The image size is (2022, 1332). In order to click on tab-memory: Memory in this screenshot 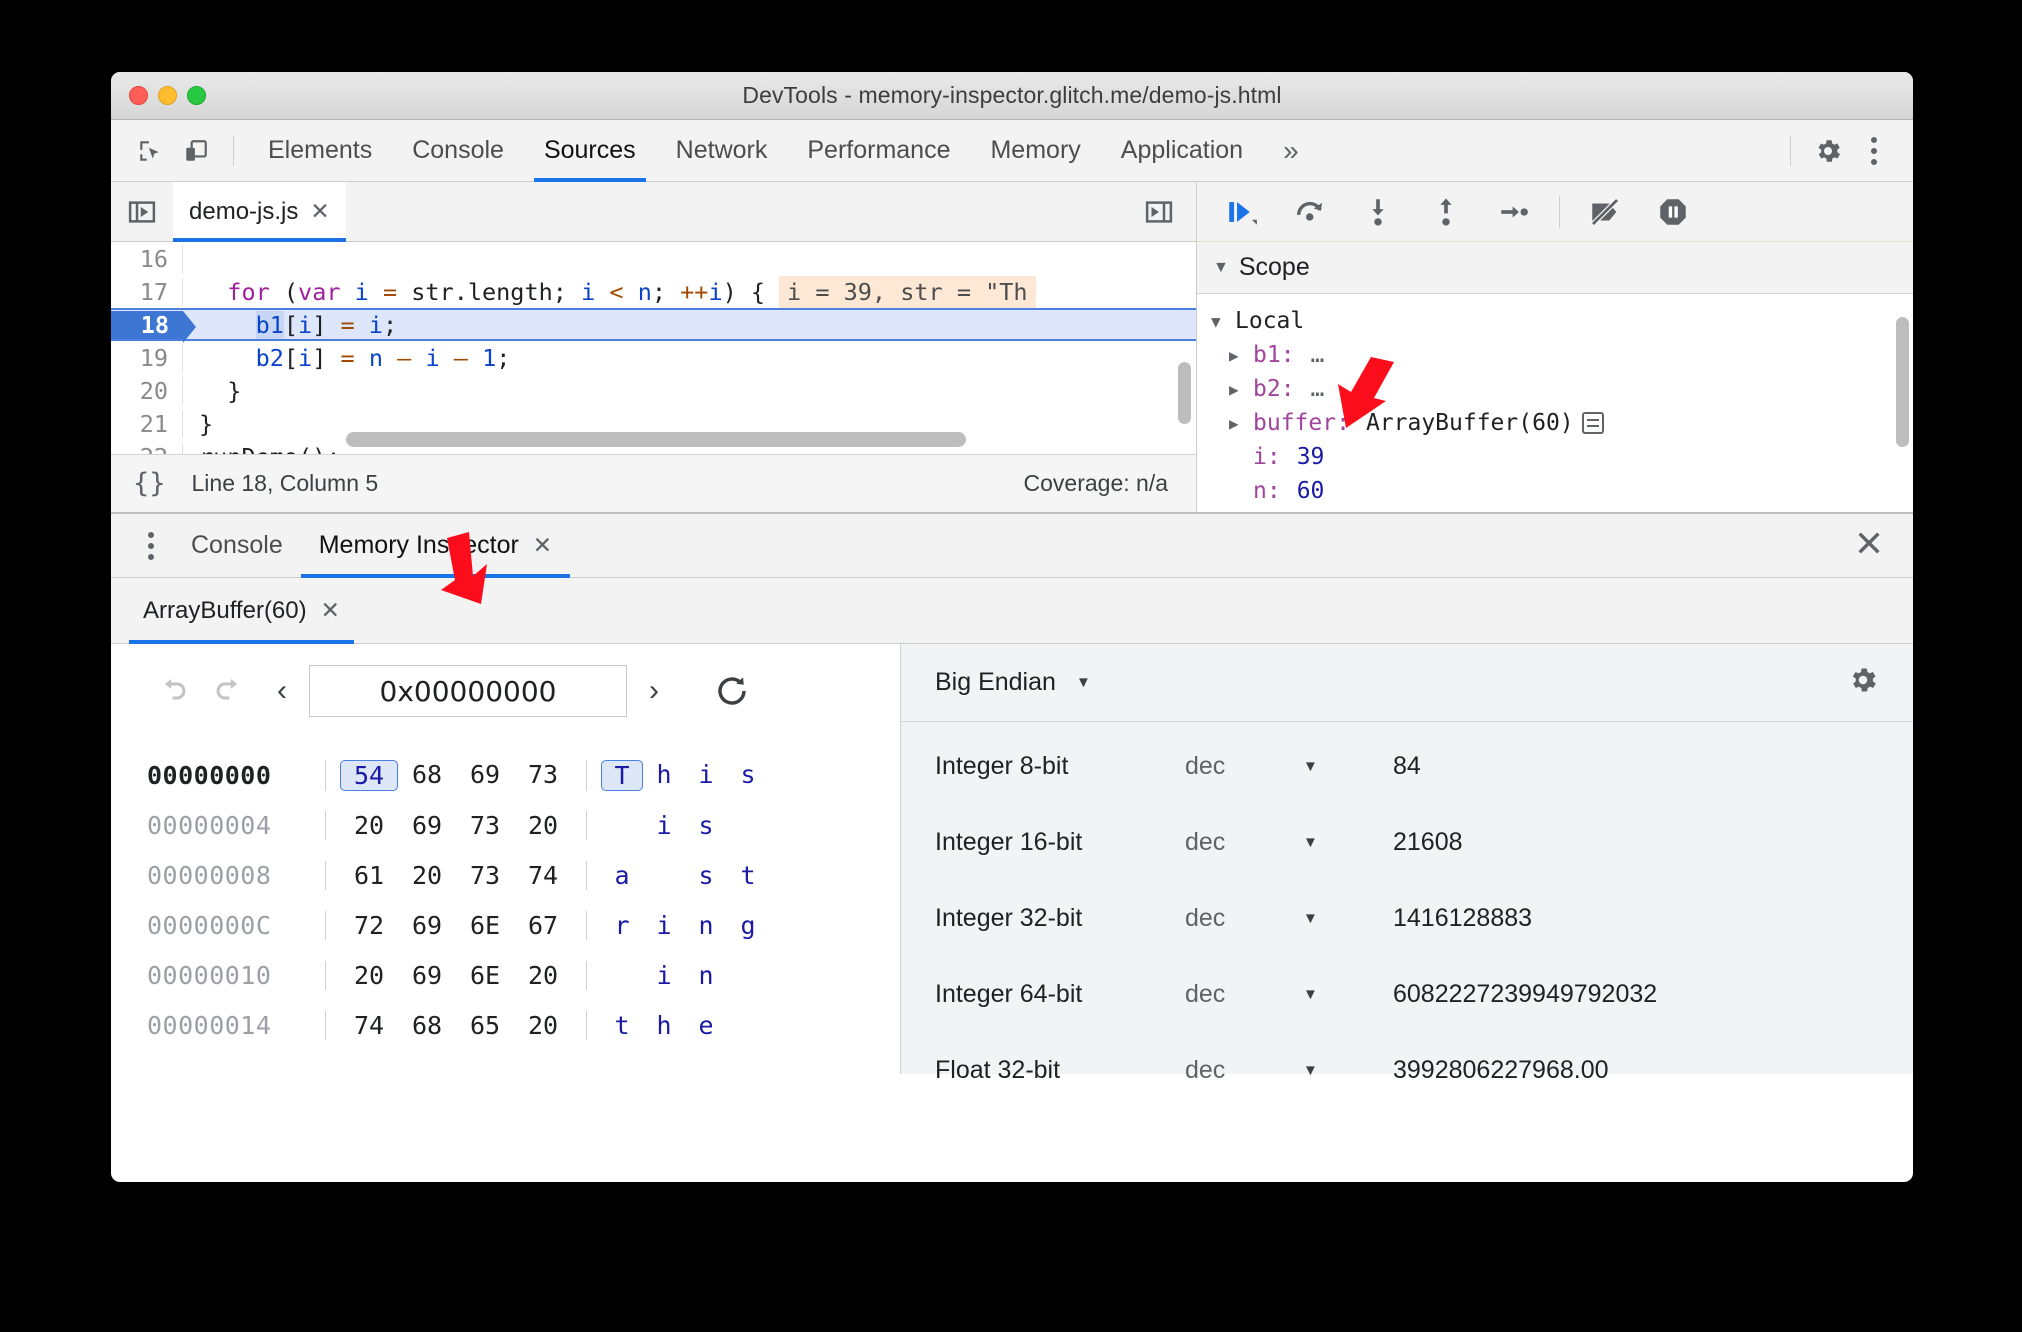, I will do `click(1035, 151)`.